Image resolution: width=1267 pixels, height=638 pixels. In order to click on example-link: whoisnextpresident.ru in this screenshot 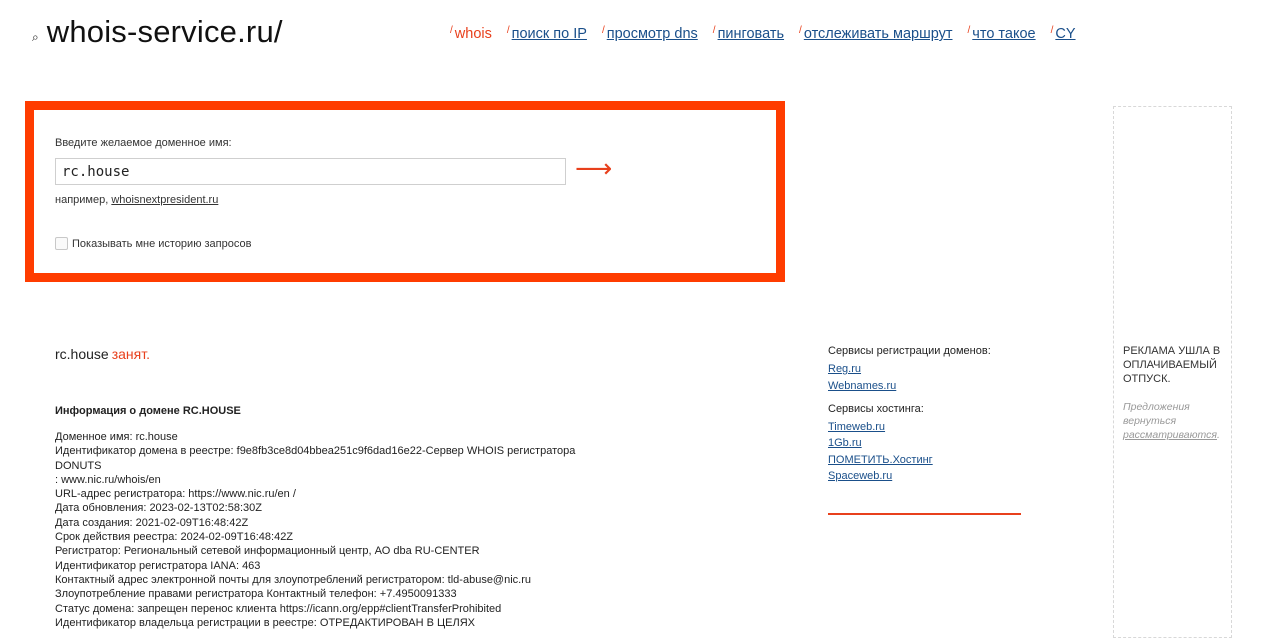, I will do `click(164, 200)`.